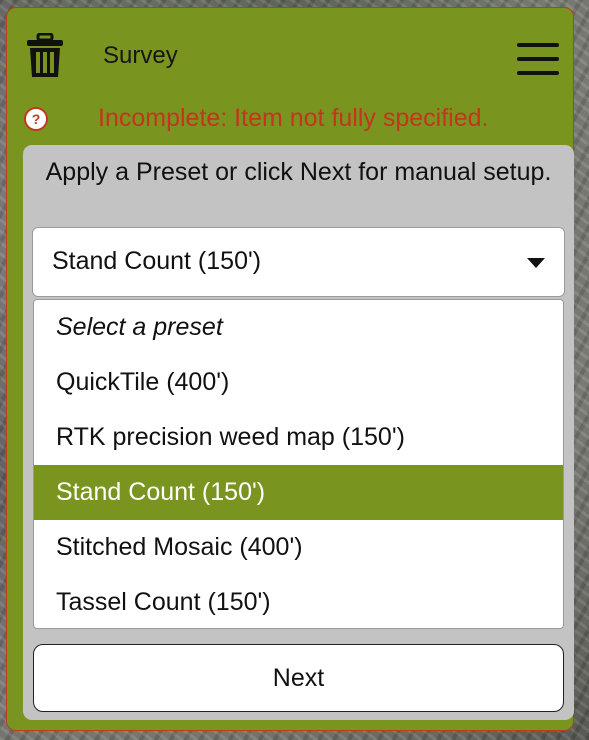  What do you see at coordinates (538, 59) in the screenshot?
I see `menu-icon` at bounding box center [538, 59].